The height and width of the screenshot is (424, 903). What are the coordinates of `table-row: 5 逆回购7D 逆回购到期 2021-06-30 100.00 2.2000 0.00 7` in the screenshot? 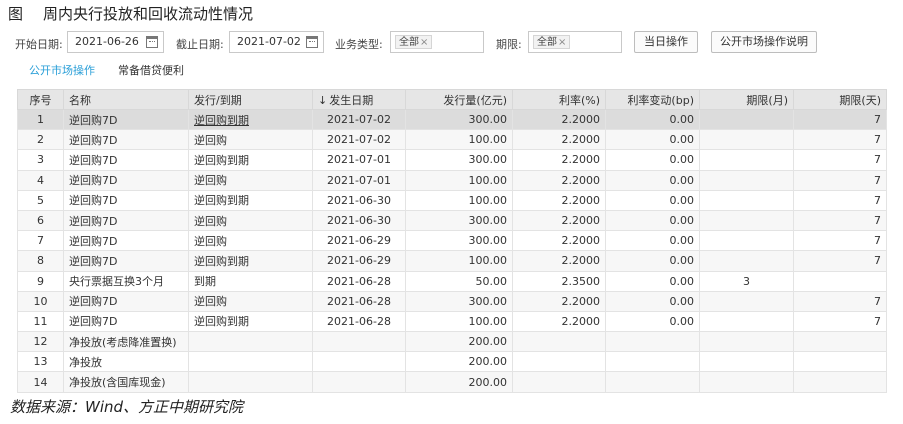 It's located at (452, 200).